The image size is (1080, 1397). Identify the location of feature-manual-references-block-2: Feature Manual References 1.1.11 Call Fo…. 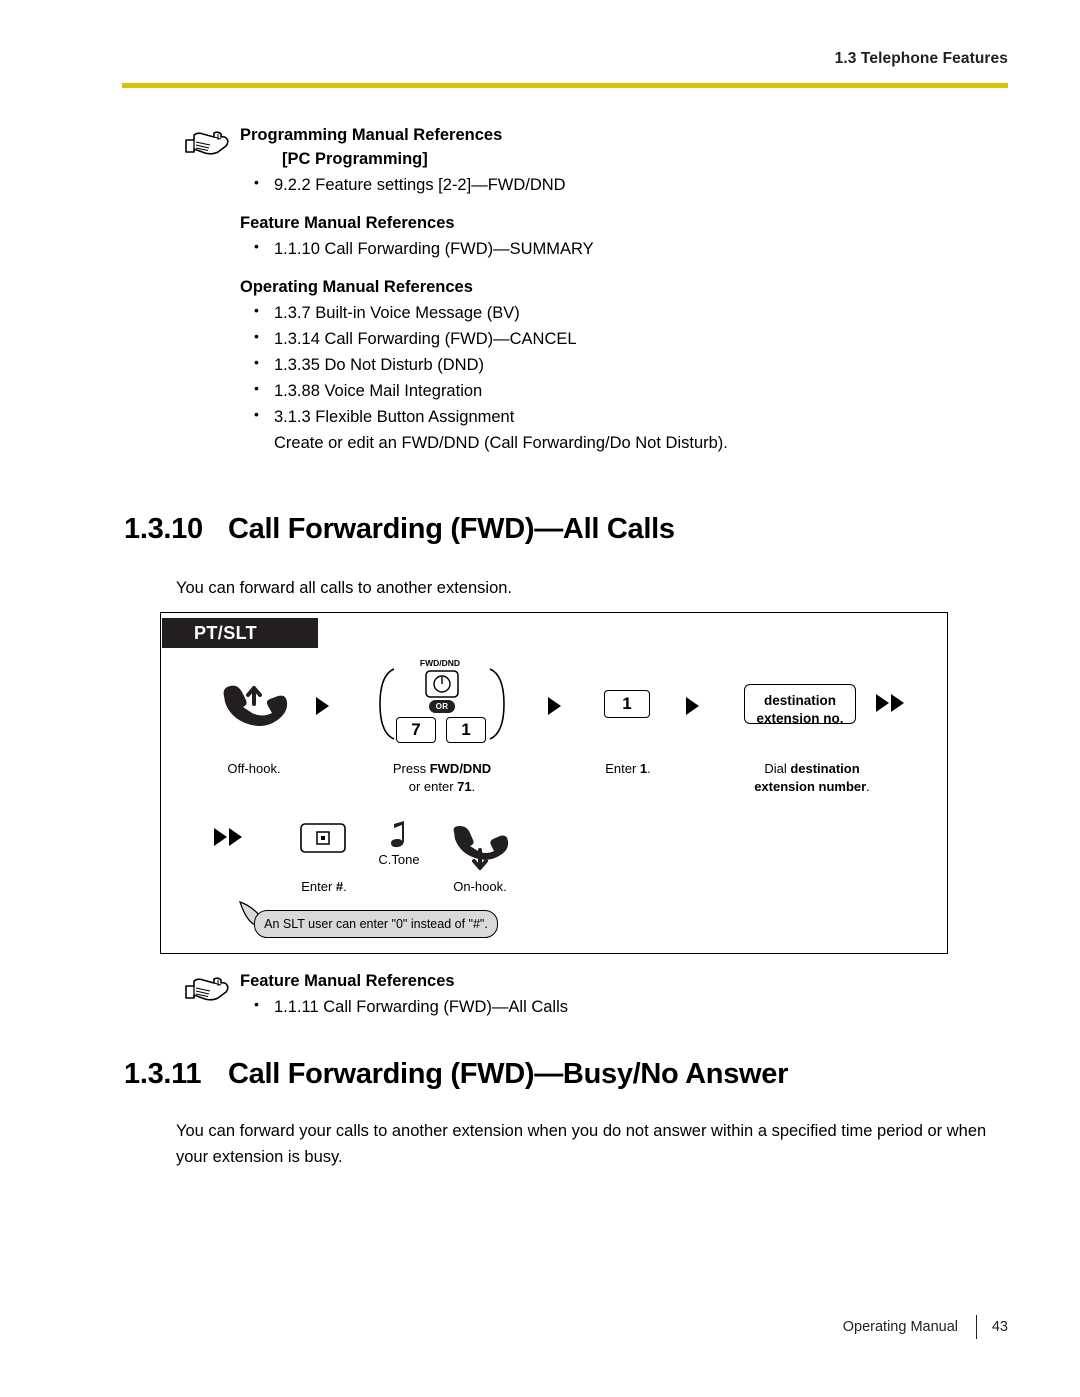
(404, 995).